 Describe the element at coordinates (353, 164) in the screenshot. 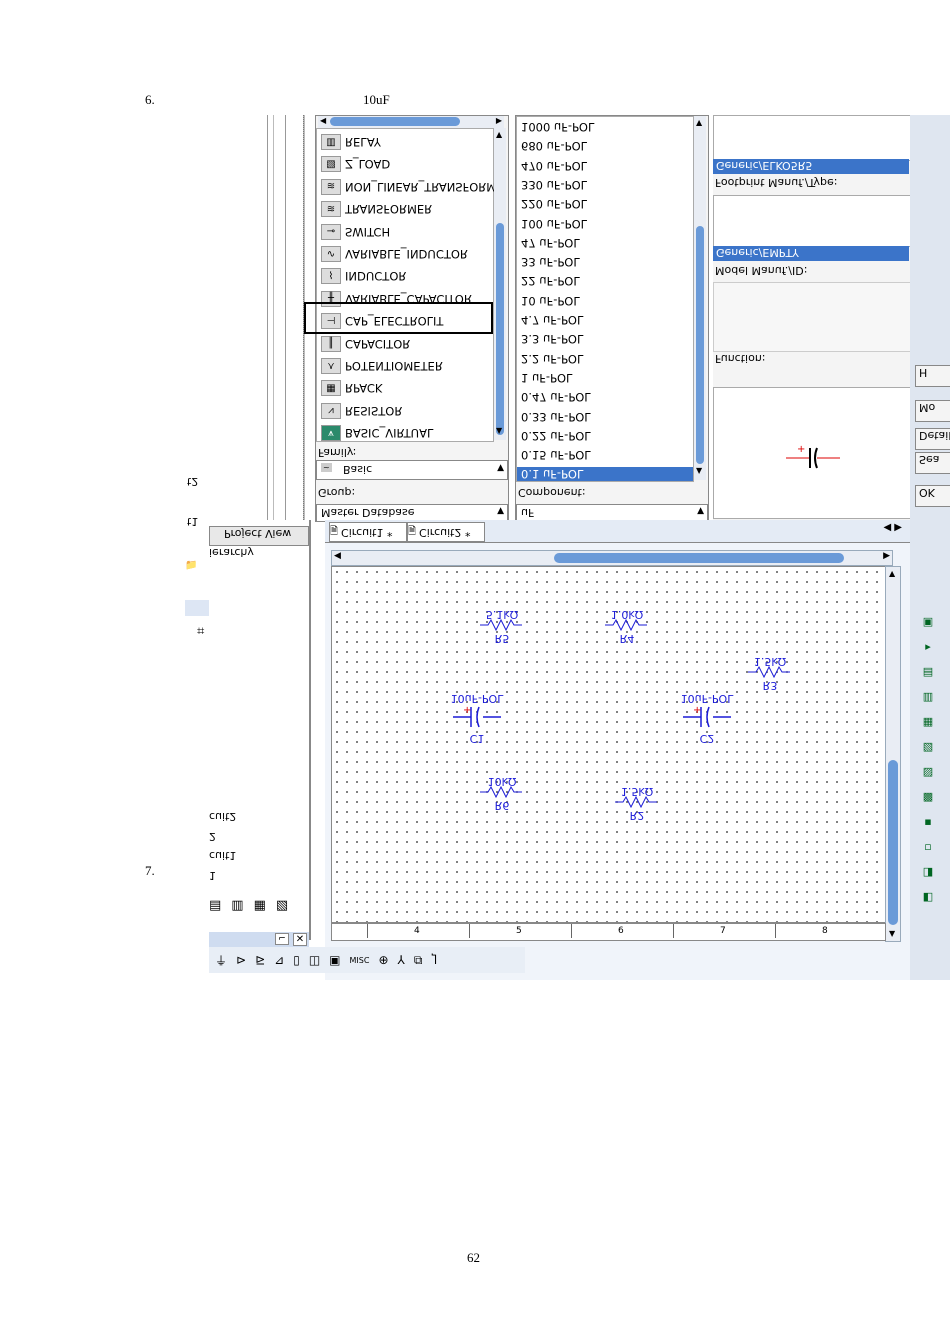

I see `family-item-z-load: ▧ Z_LOAD` at that location.